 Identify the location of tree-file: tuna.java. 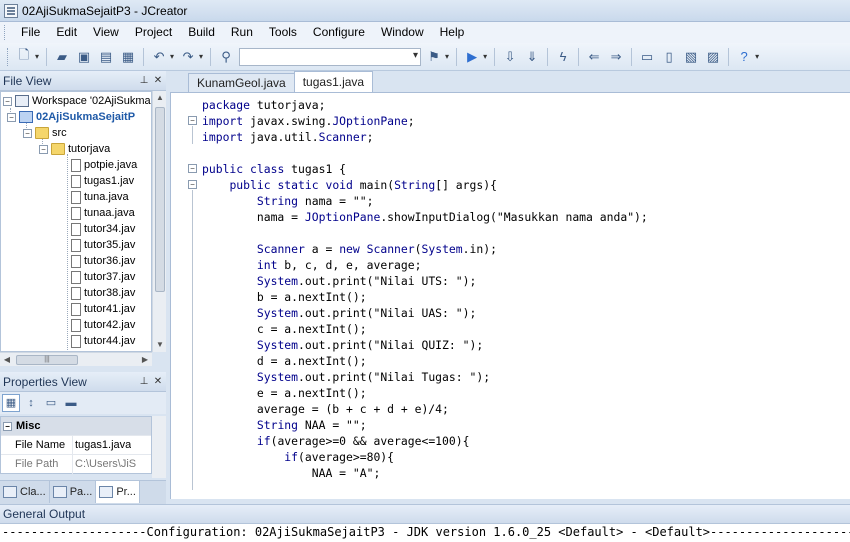
(100, 197).